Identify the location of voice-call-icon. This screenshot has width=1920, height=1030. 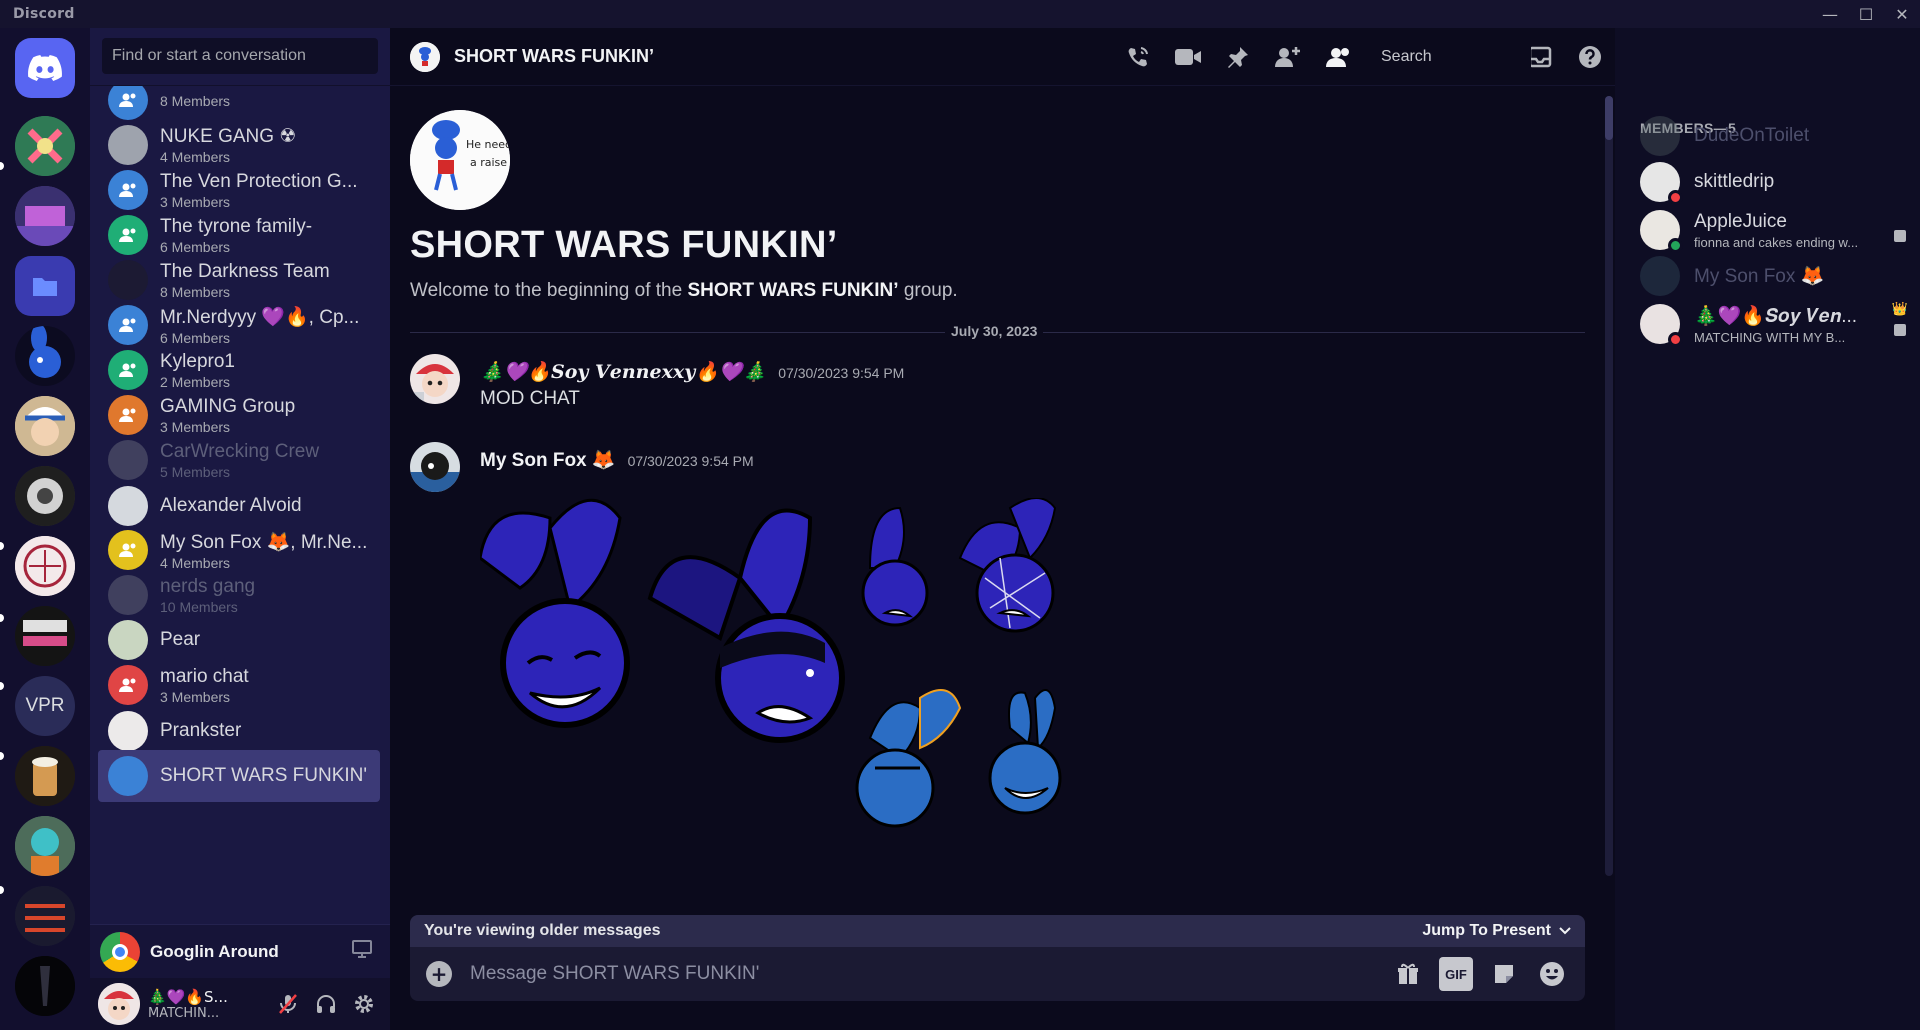
(1138, 57).